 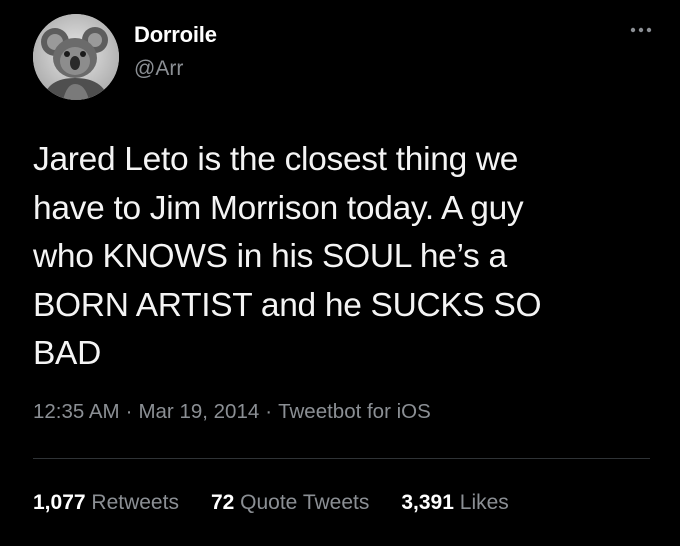 I want to click on retweets-stat: 1,077 Retweets, so click(x=106, y=503).